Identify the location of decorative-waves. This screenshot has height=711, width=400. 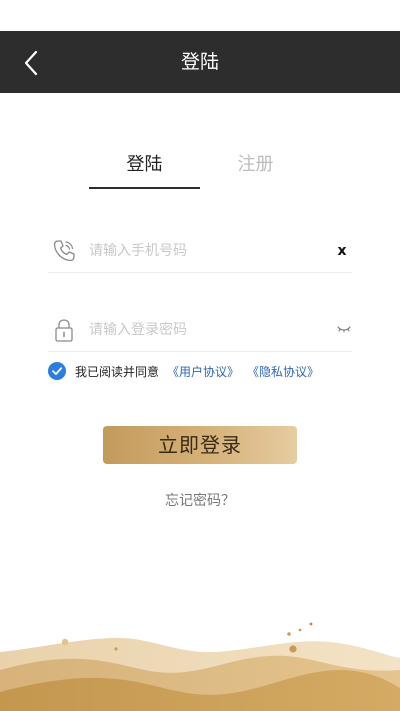
(200, 666).